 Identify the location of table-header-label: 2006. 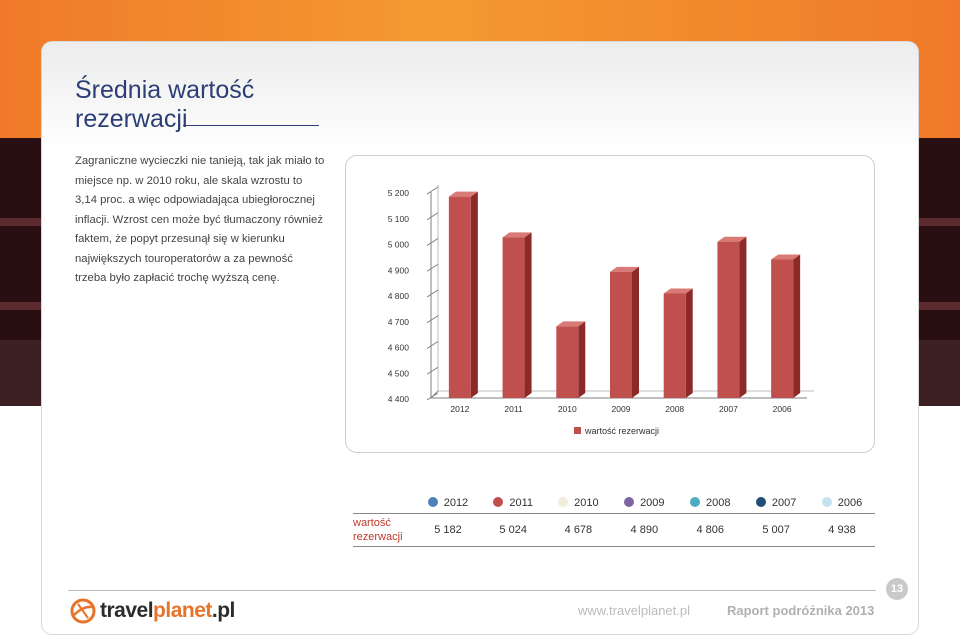
(850, 502).